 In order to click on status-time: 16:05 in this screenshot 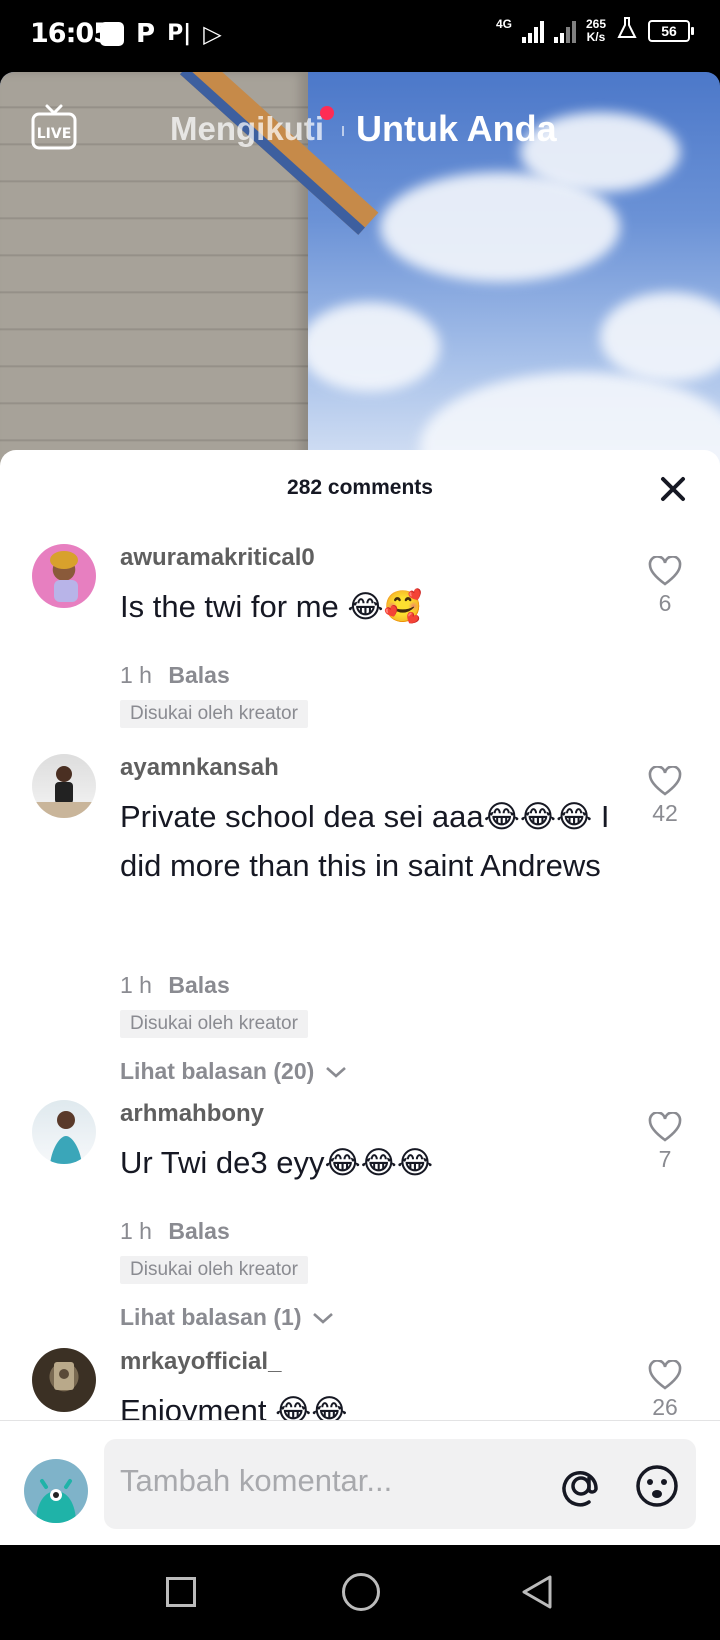, I will do `click(71, 33)`.